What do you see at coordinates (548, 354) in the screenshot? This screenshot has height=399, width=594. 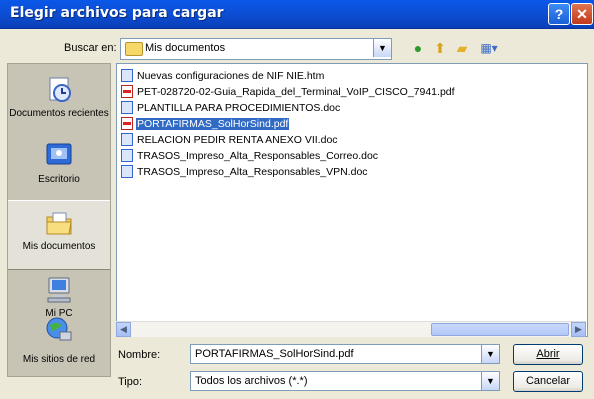 I see `open-button: Abrir` at bounding box center [548, 354].